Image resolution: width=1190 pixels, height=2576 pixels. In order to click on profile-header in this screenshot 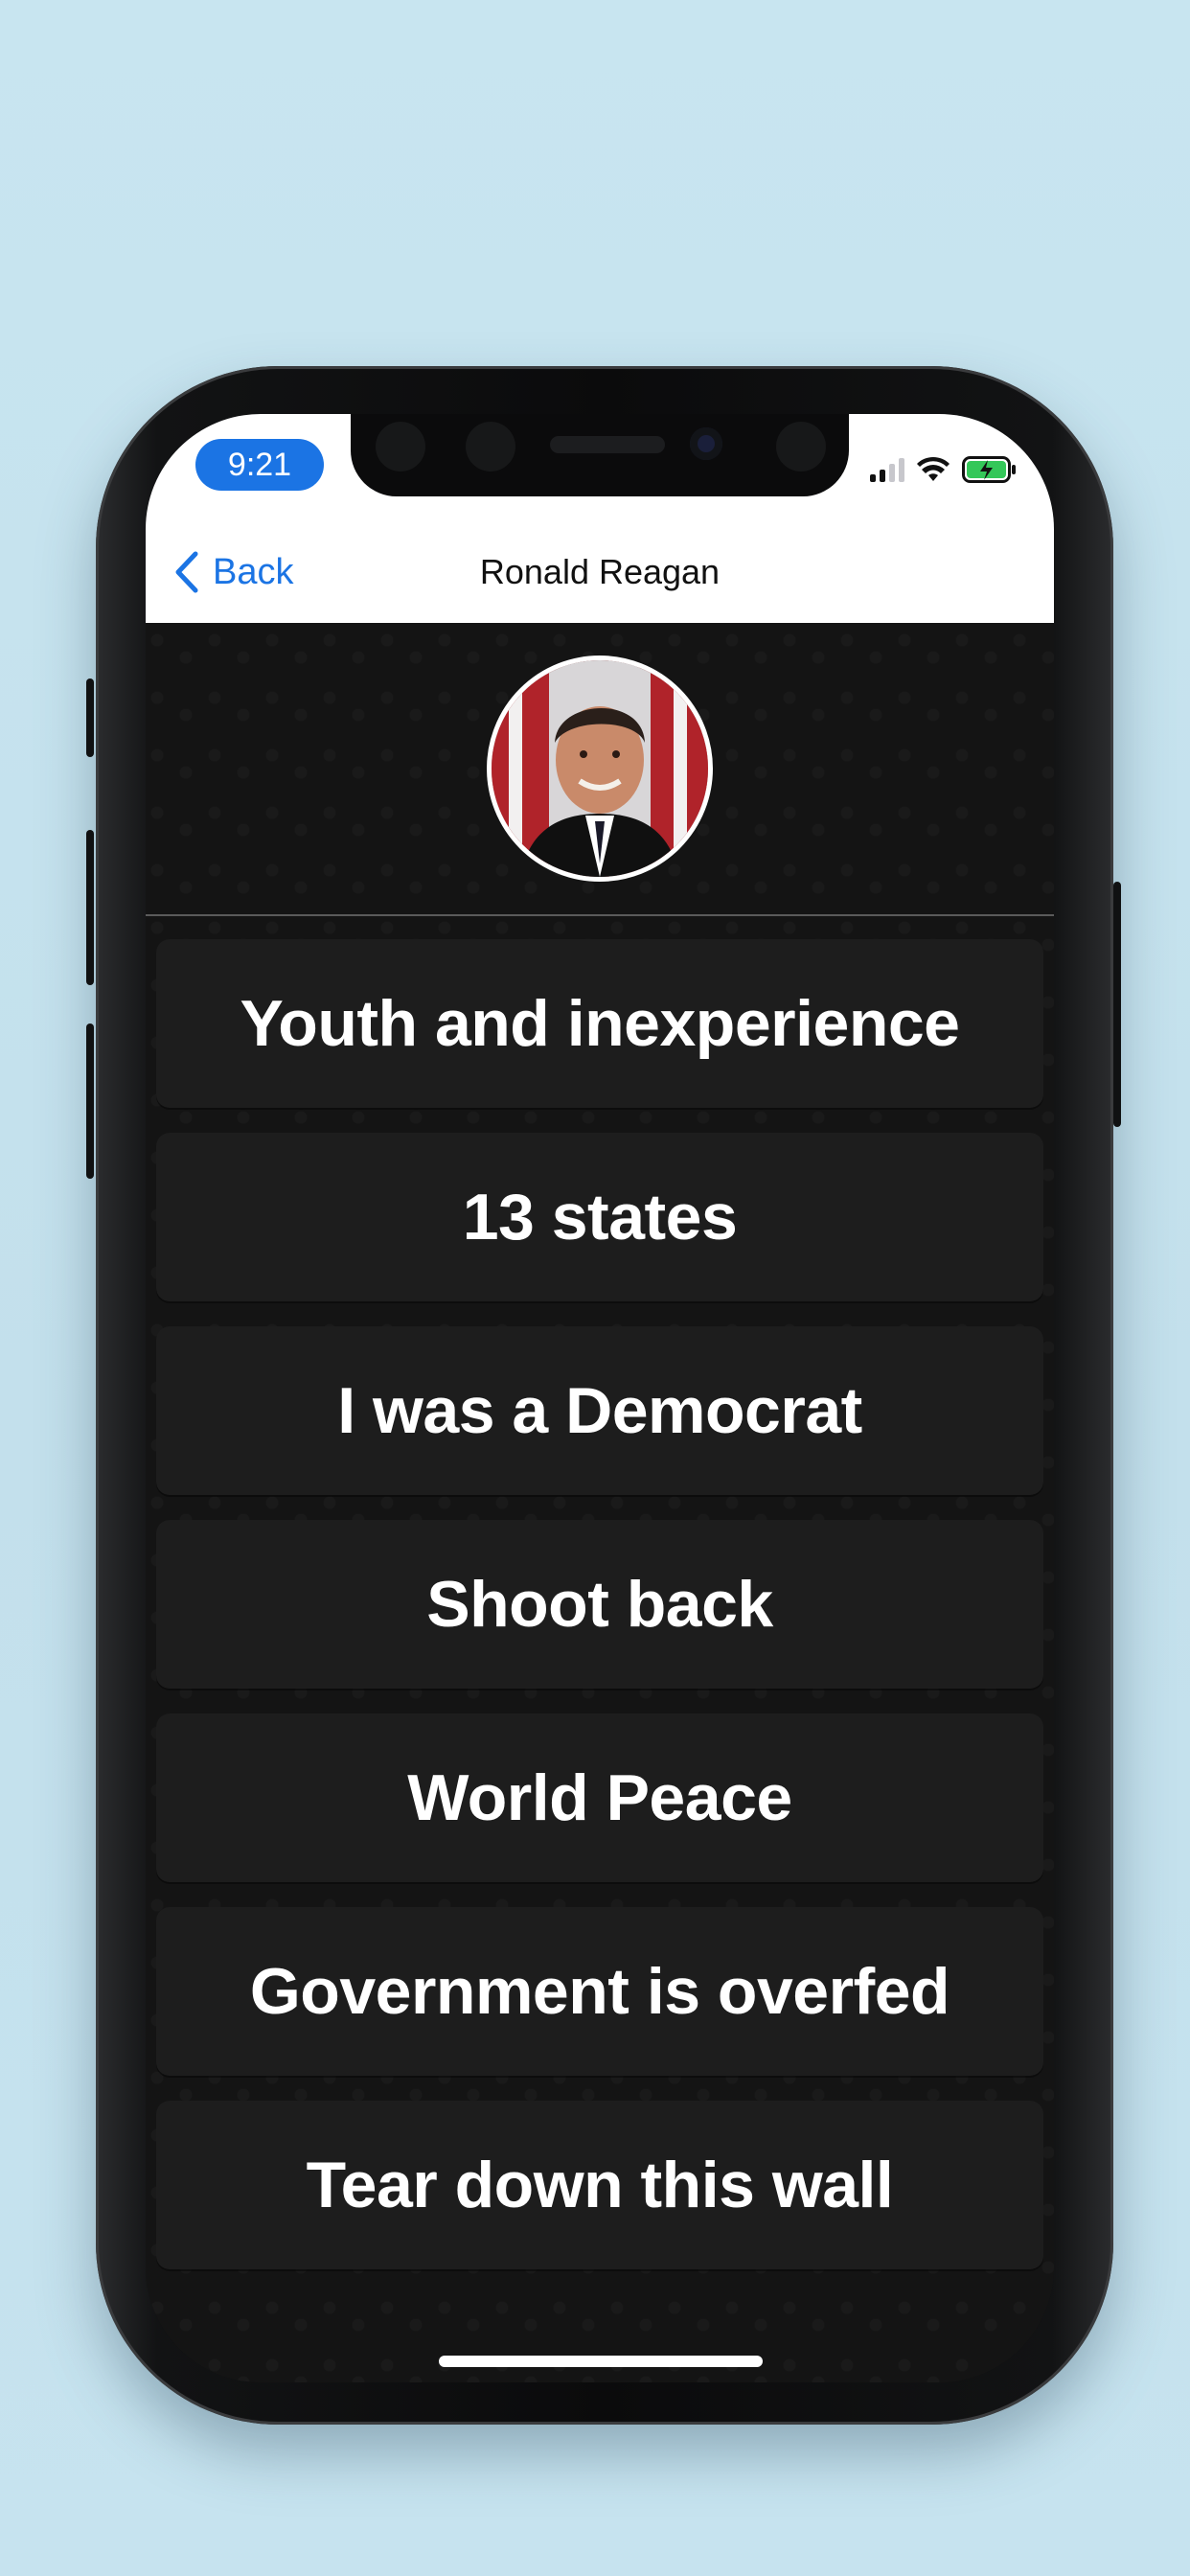, I will do `click(600, 768)`.